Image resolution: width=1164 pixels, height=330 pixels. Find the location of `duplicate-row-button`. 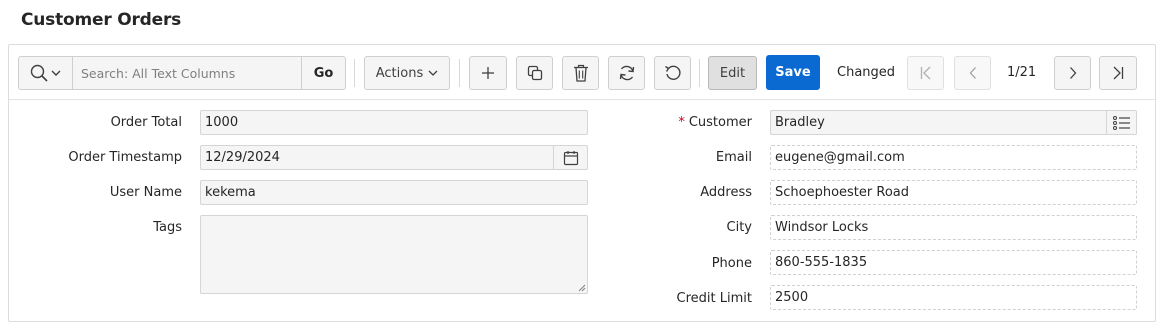

duplicate-row-button is located at coordinates (534, 73).